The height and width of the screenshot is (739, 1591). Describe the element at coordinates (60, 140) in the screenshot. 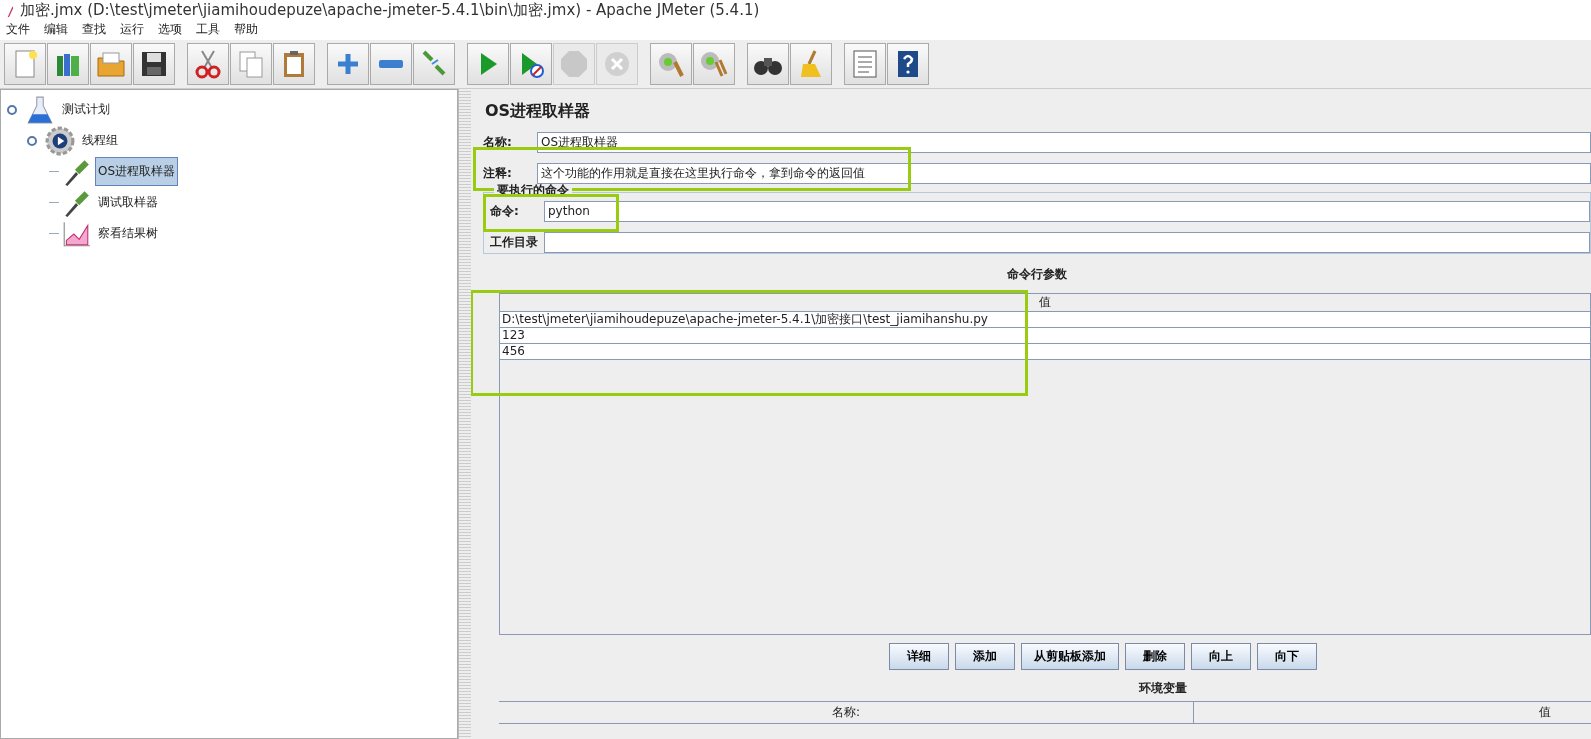

I see `gear-icon` at that location.